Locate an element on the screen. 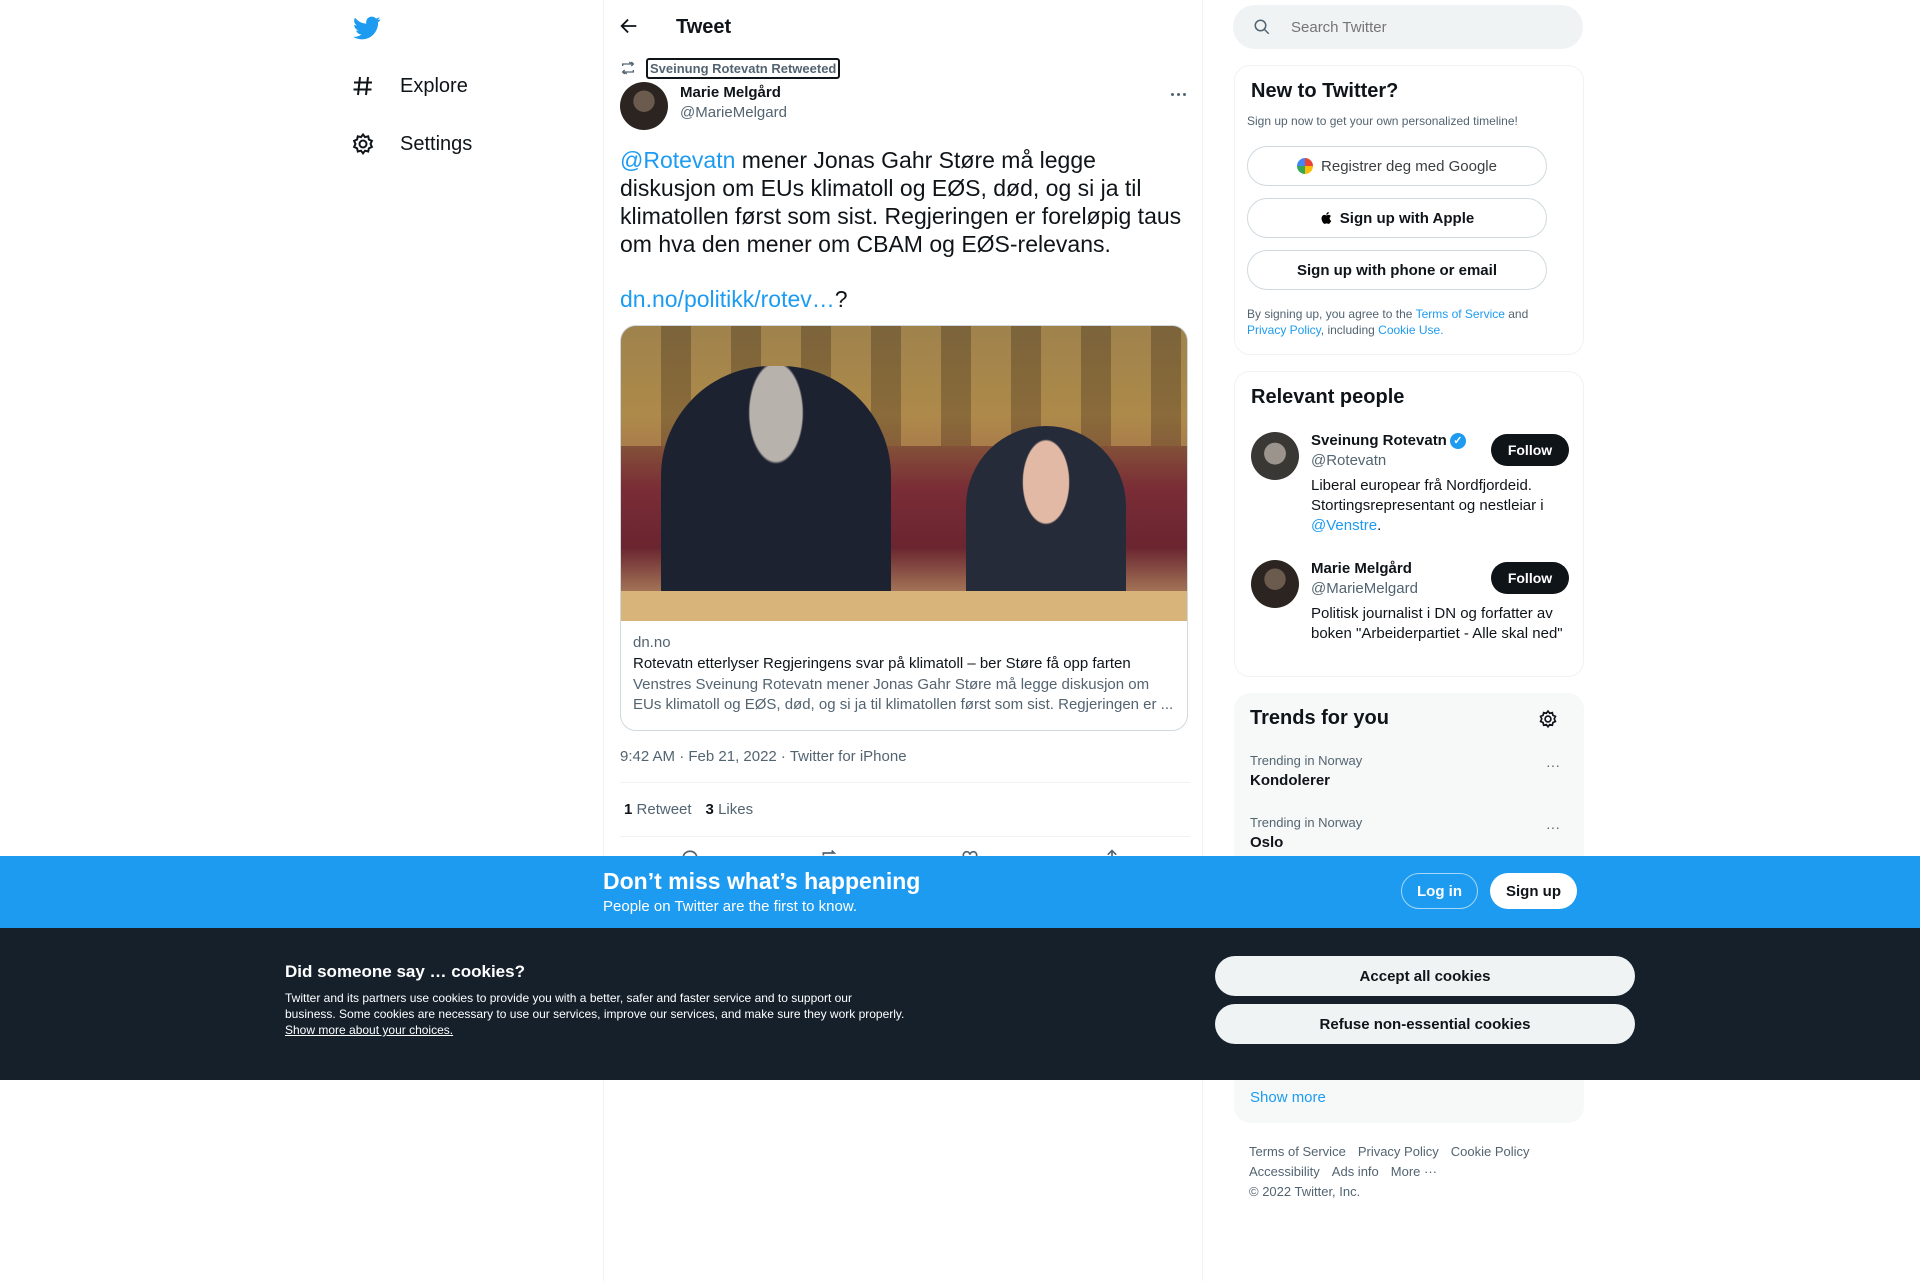  likes-stat: 3 Likes is located at coordinates (730, 809).